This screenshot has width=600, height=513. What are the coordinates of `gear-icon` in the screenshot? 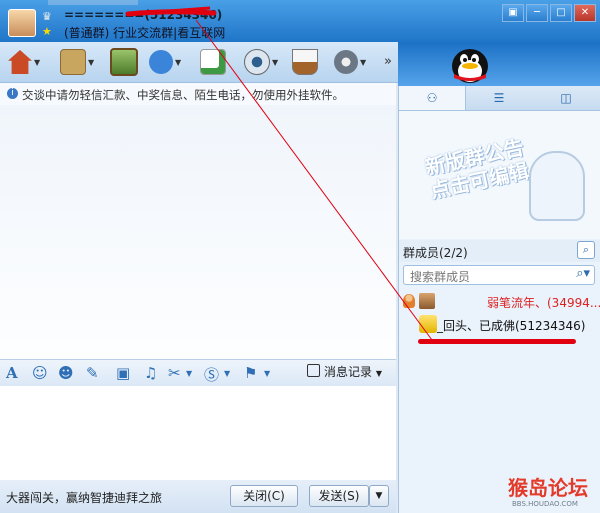 It's located at (346, 62).